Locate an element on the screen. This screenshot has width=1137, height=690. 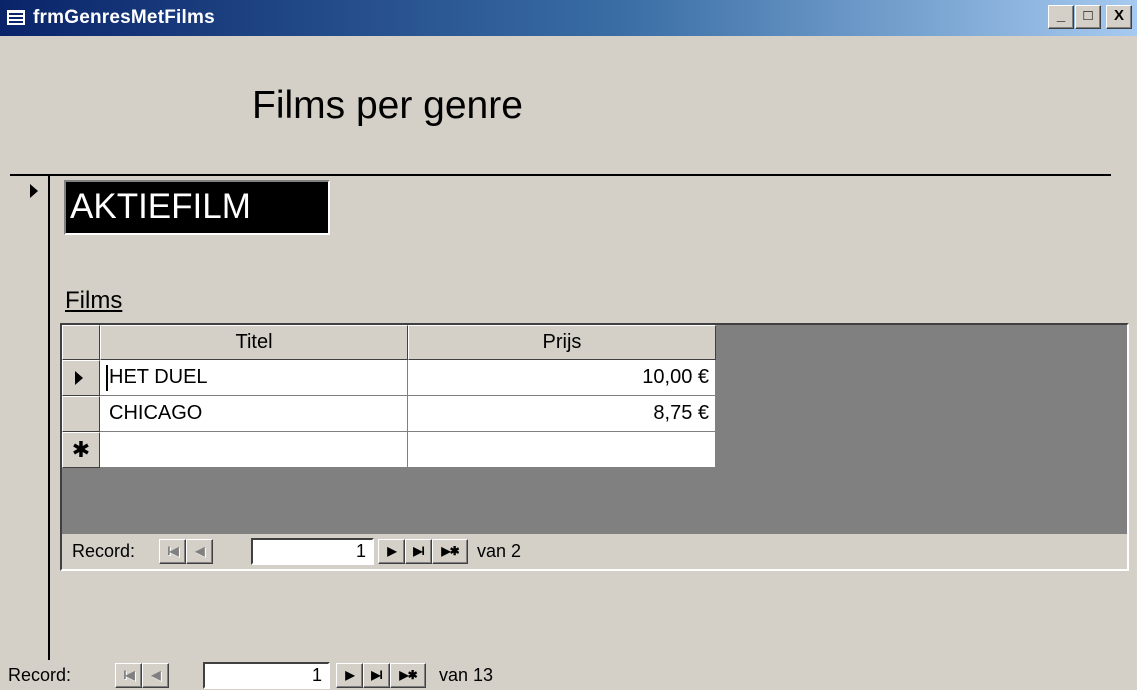
grid-corner is located at coordinates (81, 342).